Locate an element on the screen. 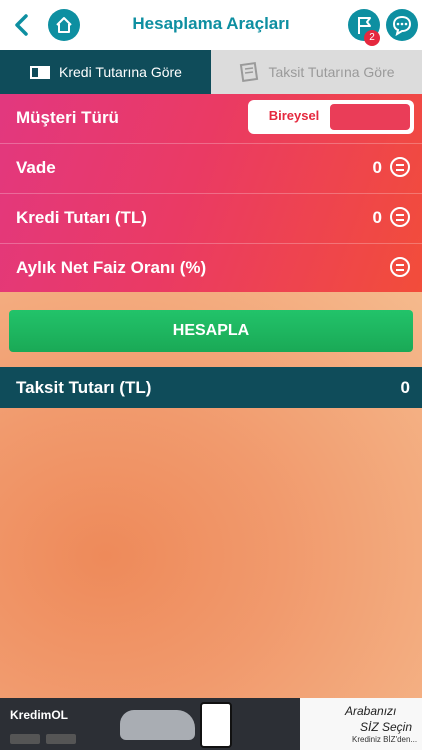 This screenshot has height=750, width=422. ad-slogan-line2: SİZ Seçin is located at coordinates (386, 727).